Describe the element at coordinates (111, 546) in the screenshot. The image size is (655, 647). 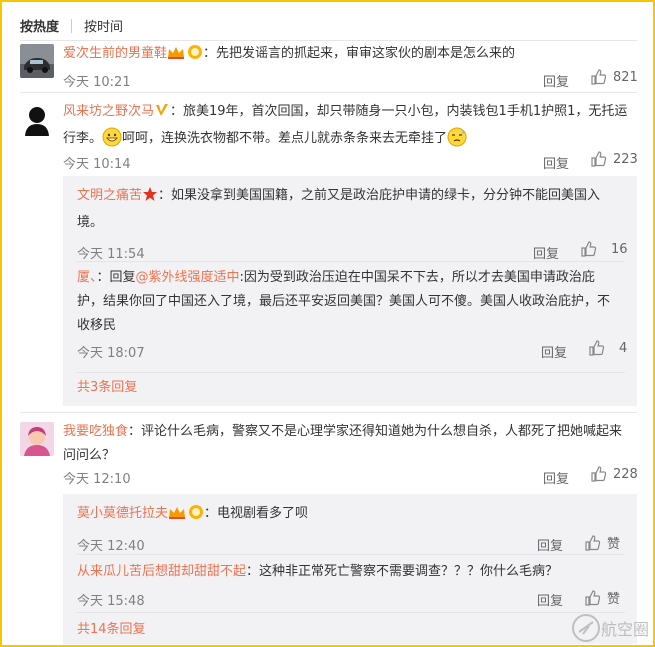
I see `reply-time: 今天 12:40` at that location.